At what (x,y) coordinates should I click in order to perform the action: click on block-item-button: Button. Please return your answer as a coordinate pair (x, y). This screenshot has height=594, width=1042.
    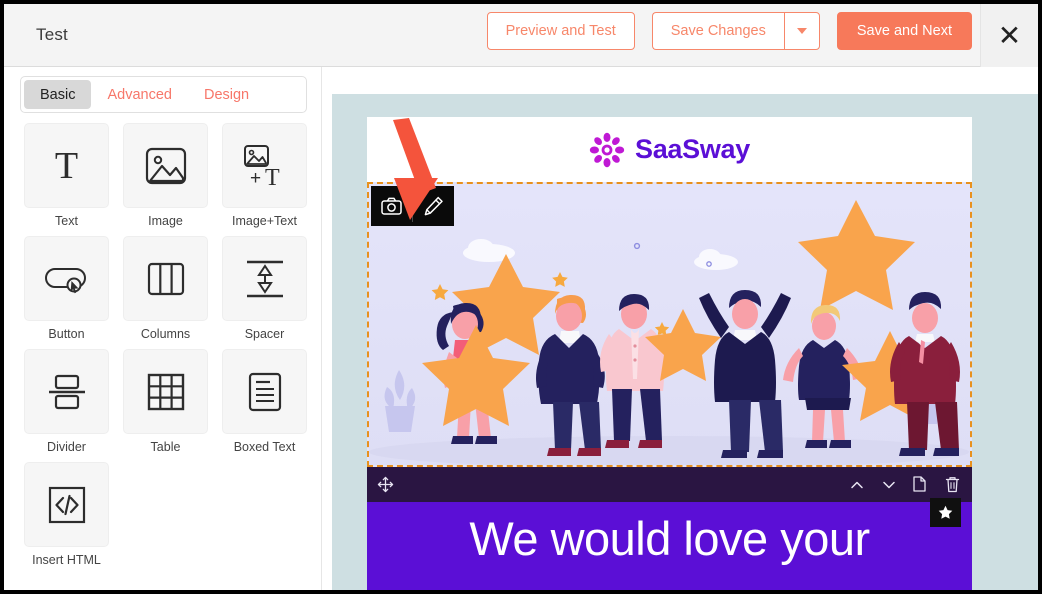
    Looking at the image, I should click on (66, 288).